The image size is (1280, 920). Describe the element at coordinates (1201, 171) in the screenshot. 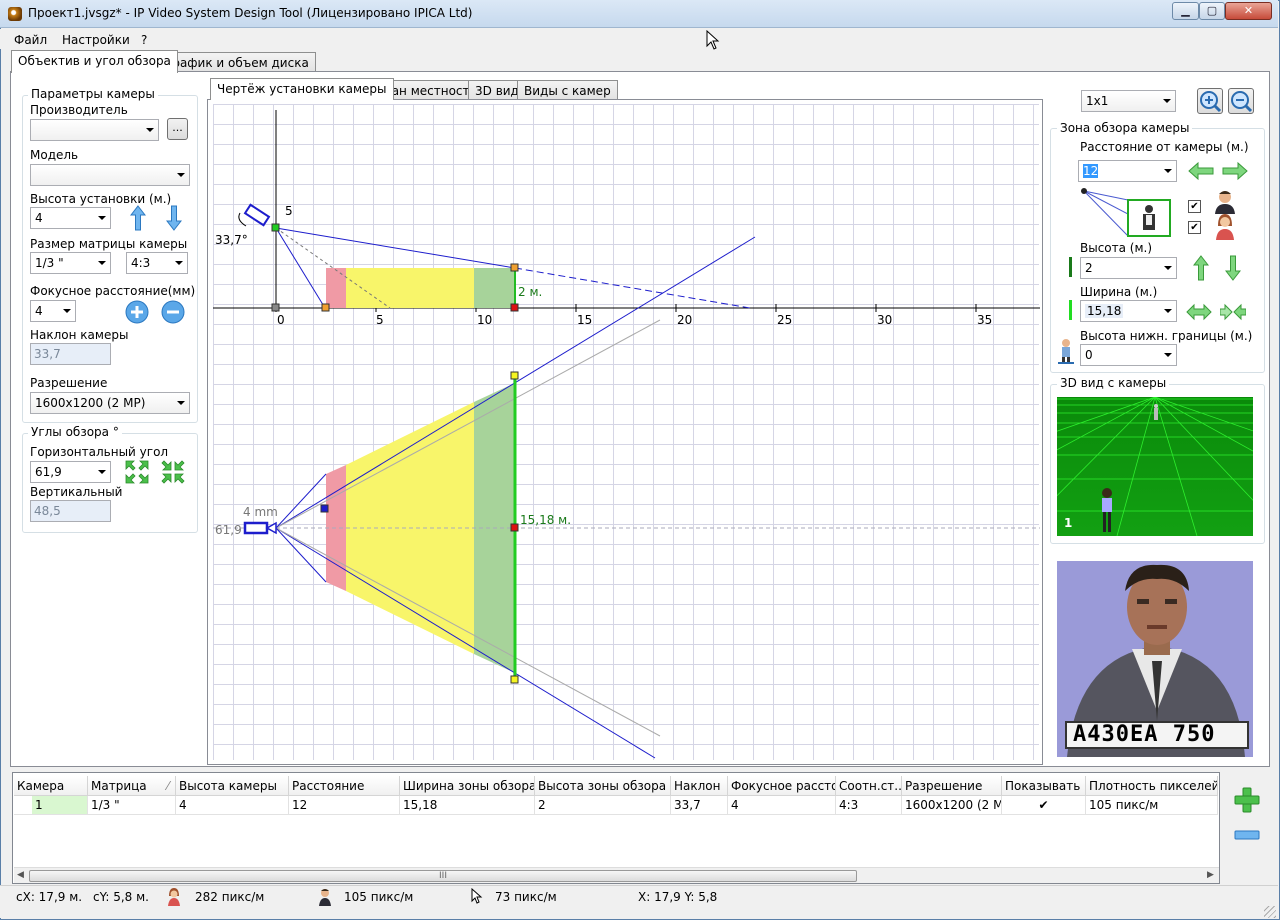

I see `distance-left-icon` at that location.